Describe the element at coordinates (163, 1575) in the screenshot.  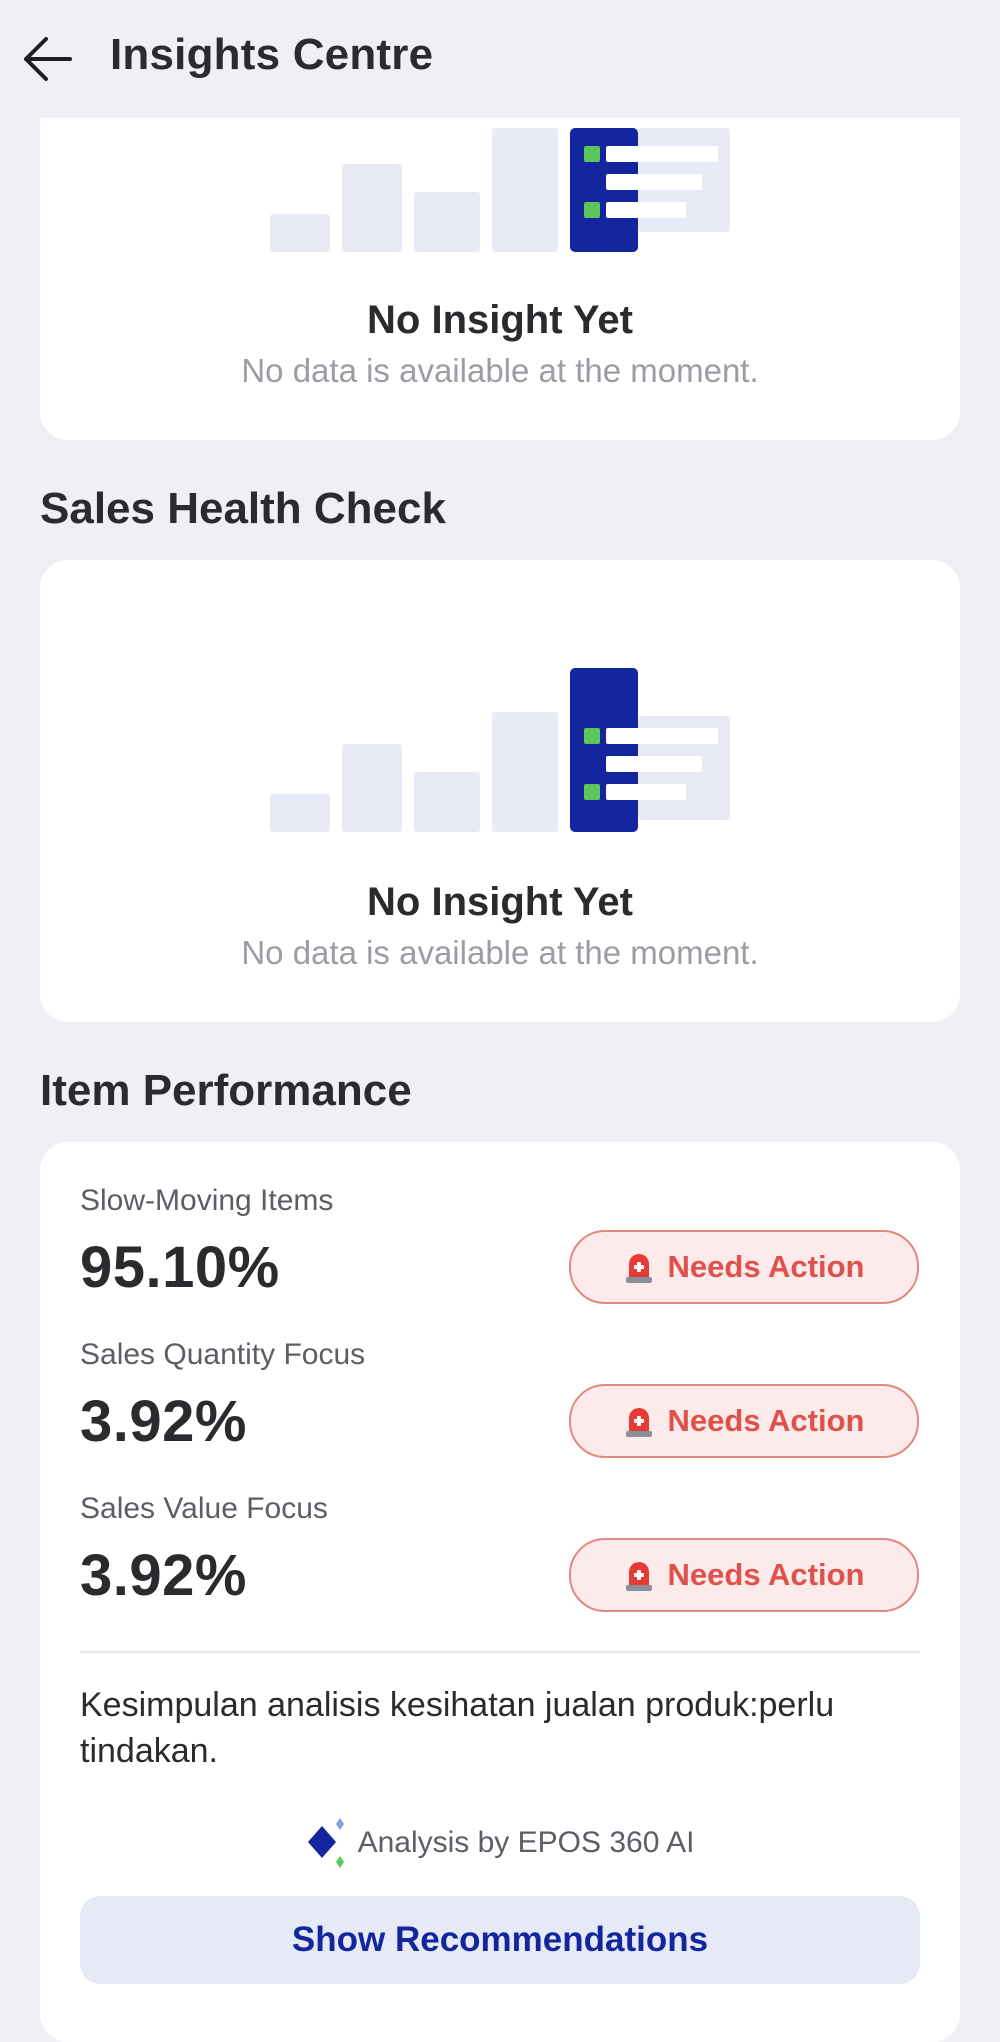
I see `metric-value-sales-value: 3.92%` at that location.